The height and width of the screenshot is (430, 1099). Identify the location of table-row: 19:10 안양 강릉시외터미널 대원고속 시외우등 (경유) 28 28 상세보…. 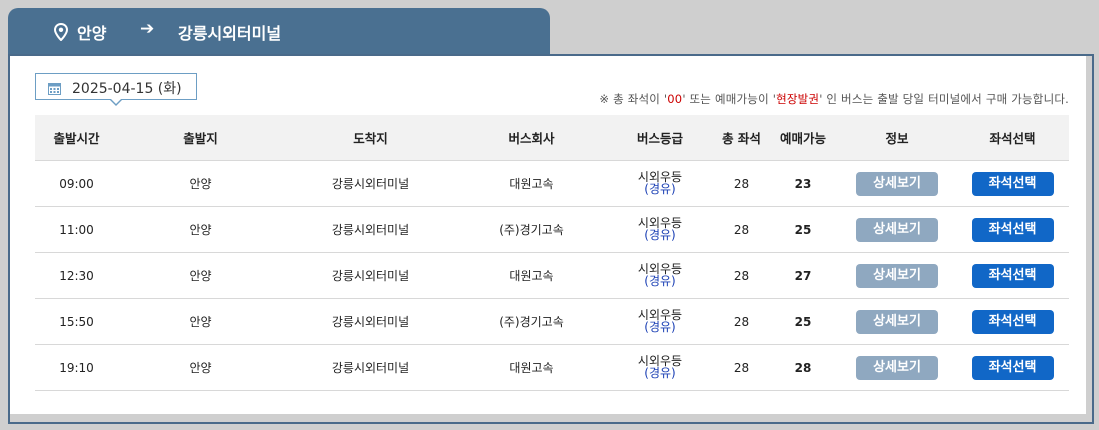
(552, 367).